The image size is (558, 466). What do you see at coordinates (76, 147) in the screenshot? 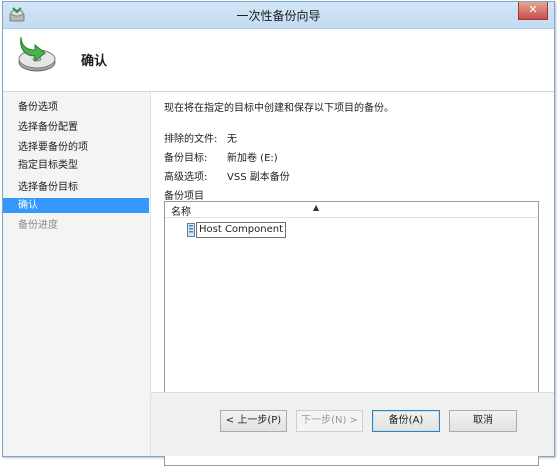
I see `nav-step-select-items: 选择要备份的项` at bounding box center [76, 147].